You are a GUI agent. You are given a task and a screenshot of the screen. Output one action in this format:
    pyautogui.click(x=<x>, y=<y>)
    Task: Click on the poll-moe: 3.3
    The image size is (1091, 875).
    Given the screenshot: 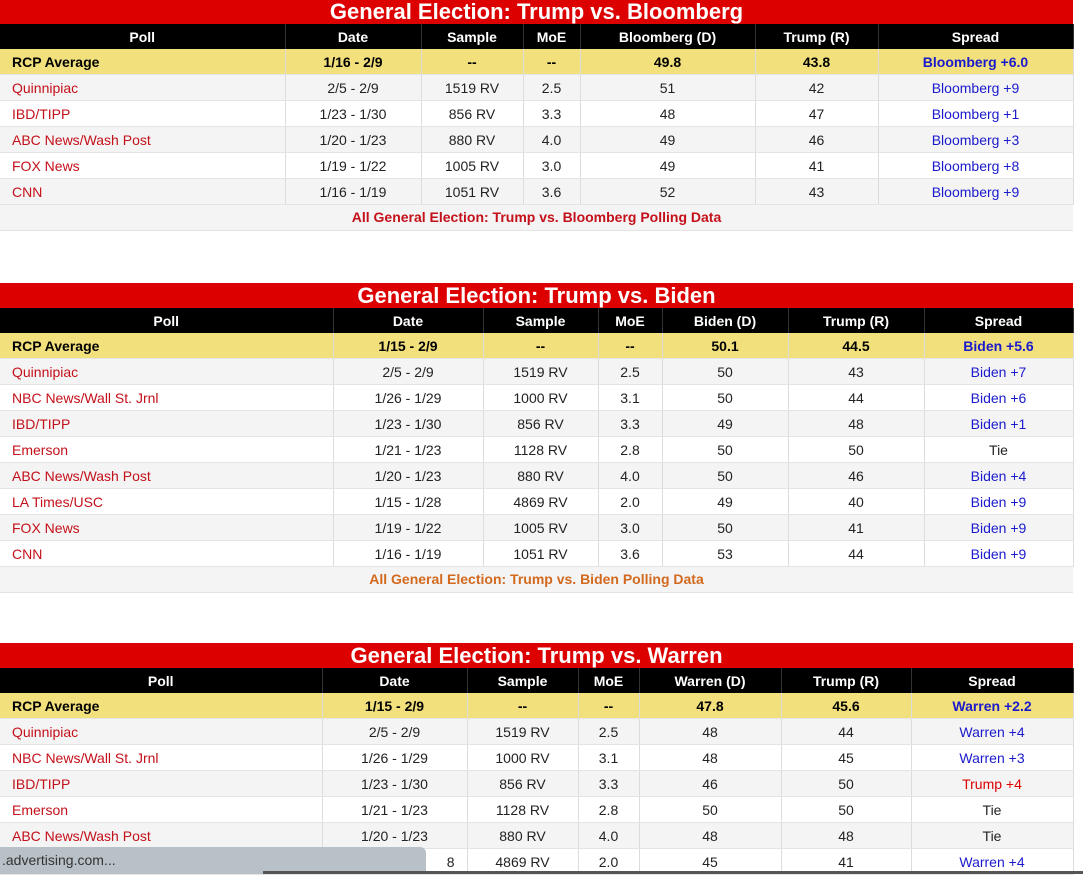 What is the action you would take?
    pyautogui.click(x=609, y=783)
    